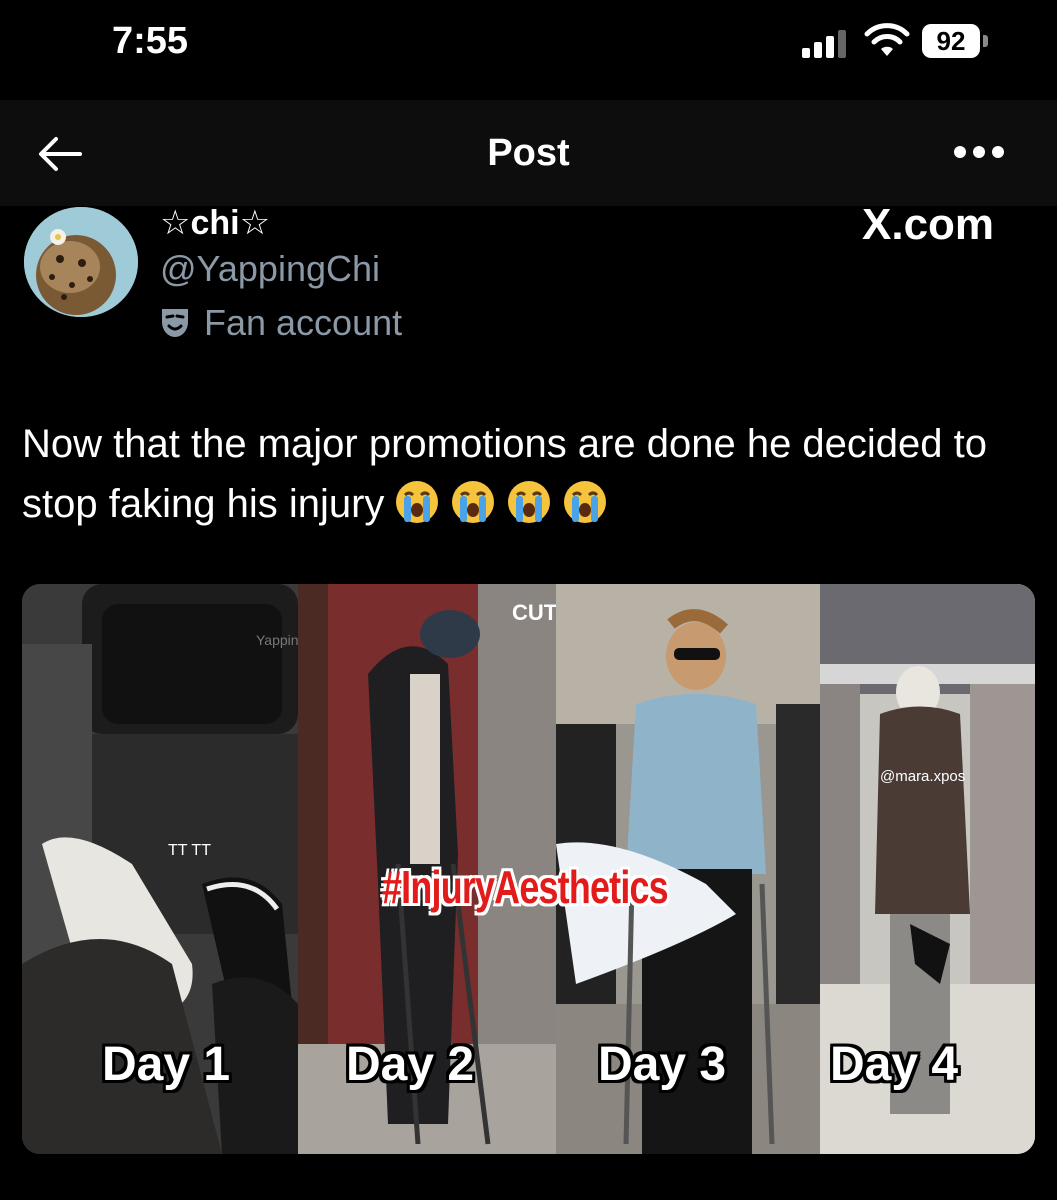  Describe the element at coordinates (215, 223) in the screenshot. I see `display-name: ☆chi☆` at that location.